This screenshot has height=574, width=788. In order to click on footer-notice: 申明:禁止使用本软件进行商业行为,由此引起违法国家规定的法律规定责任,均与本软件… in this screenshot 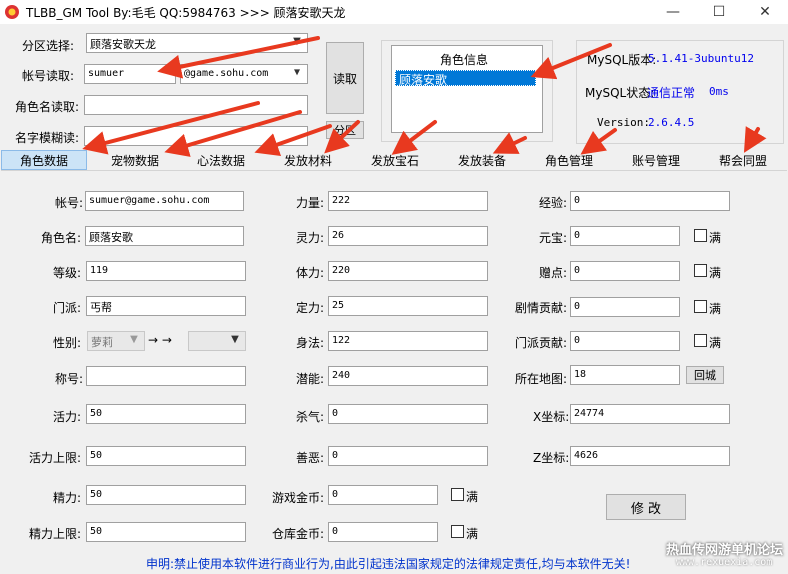, I will do `click(388, 564)`.